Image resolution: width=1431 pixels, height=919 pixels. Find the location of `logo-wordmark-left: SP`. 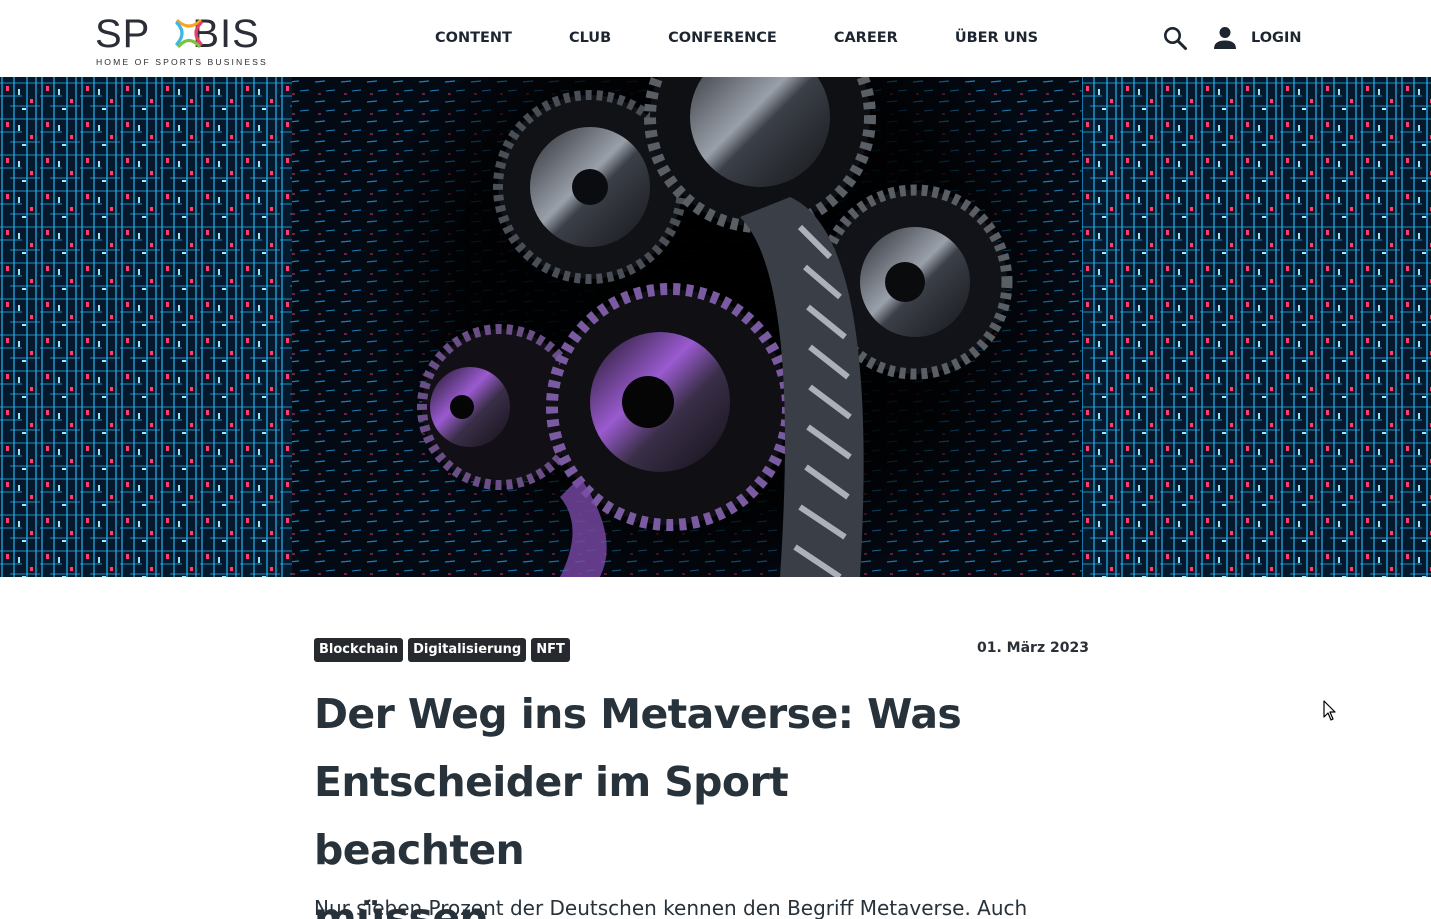

logo-wordmark-left: SP is located at coordinates (123, 34).